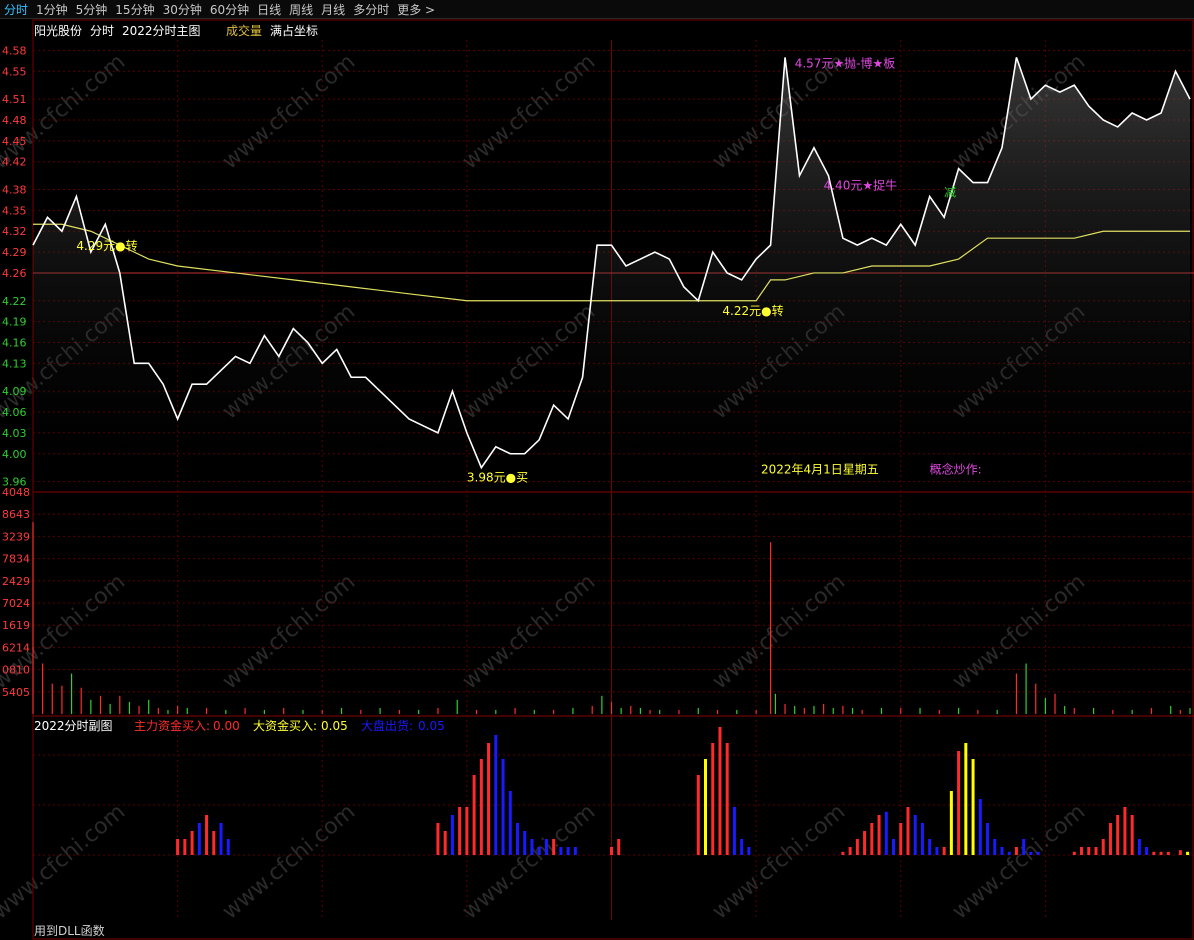 The height and width of the screenshot is (940, 1194). I want to click on price-axis-tick: 4.13, so click(14, 363).